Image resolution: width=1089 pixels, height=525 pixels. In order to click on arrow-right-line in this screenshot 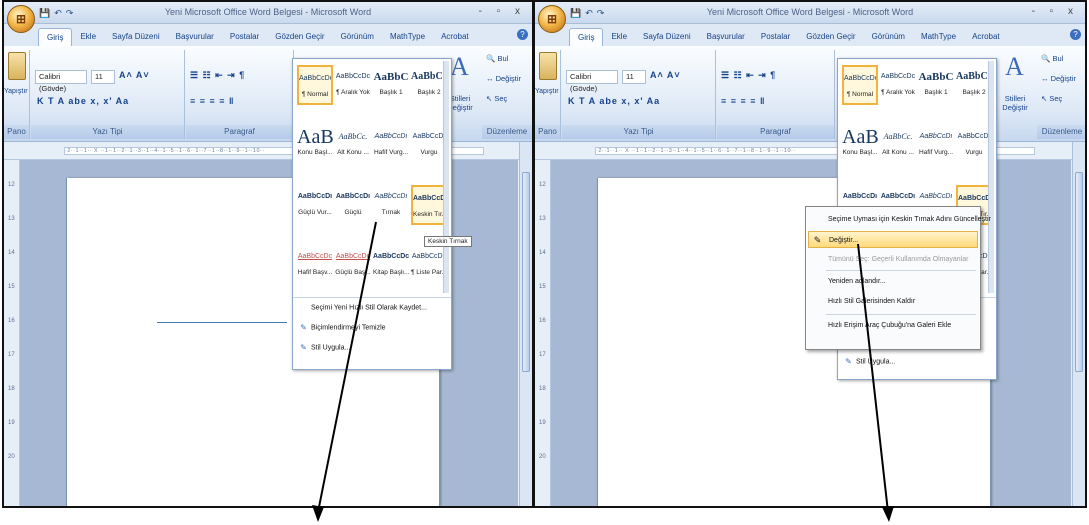, I will do `click(873, 378)`.